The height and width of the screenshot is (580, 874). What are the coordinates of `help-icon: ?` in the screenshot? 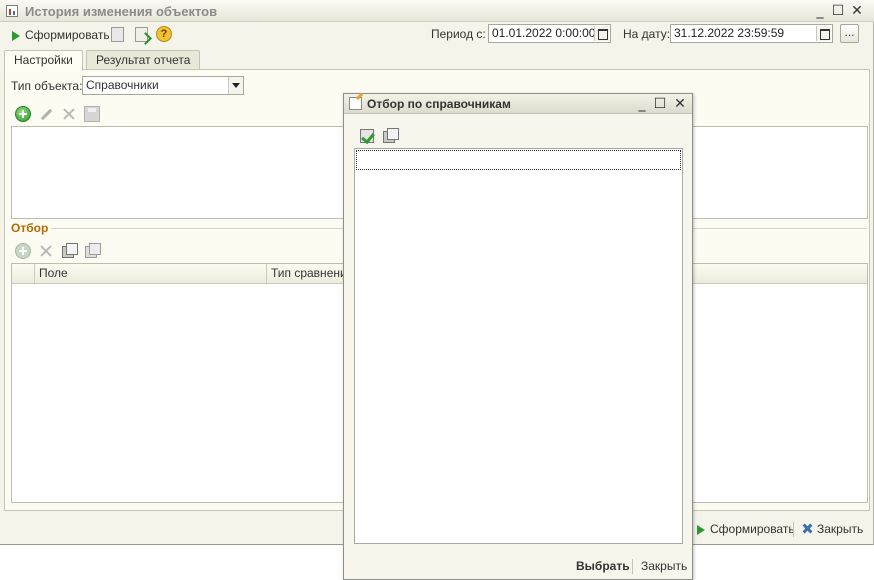 It's located at (164, 34).